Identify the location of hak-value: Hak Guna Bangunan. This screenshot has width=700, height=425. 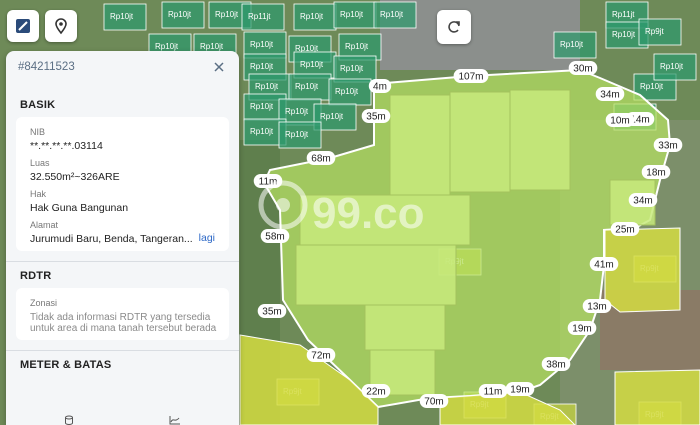
(79, 208).